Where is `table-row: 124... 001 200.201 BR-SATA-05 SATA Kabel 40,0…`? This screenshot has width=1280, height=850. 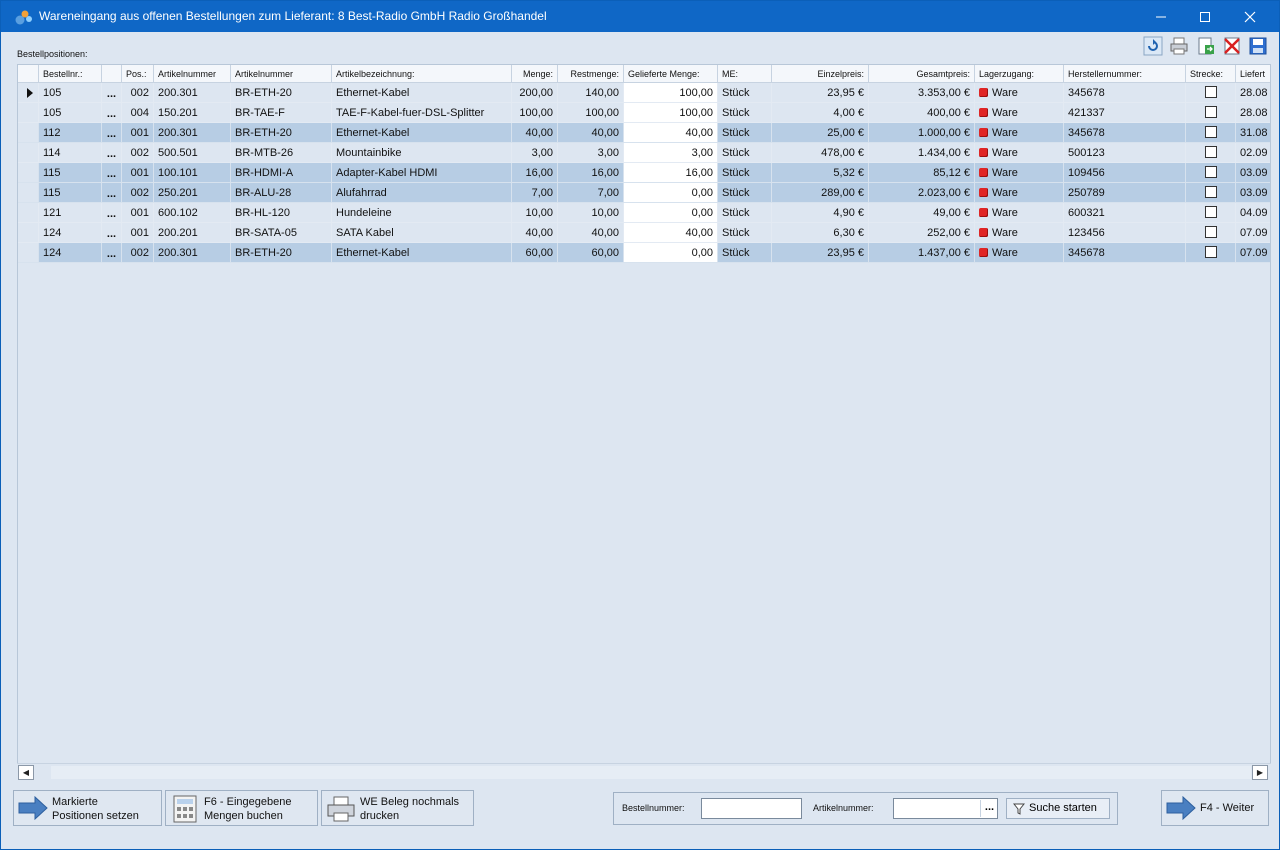
table-row: 124... 001 200.201 BR-SATA-05 SATA Kabel 40,0… is located at coordinates (644, 233).